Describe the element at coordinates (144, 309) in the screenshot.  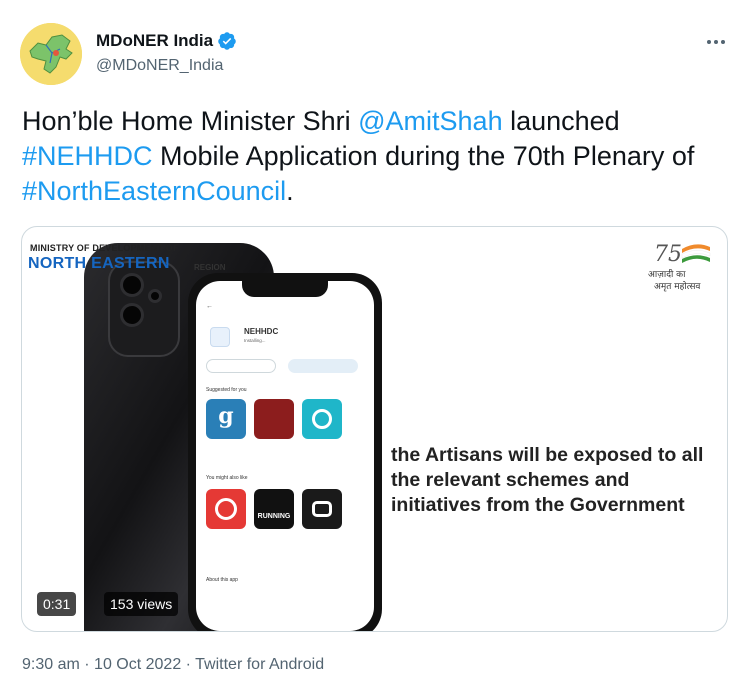
I see `camera-module` at that location.